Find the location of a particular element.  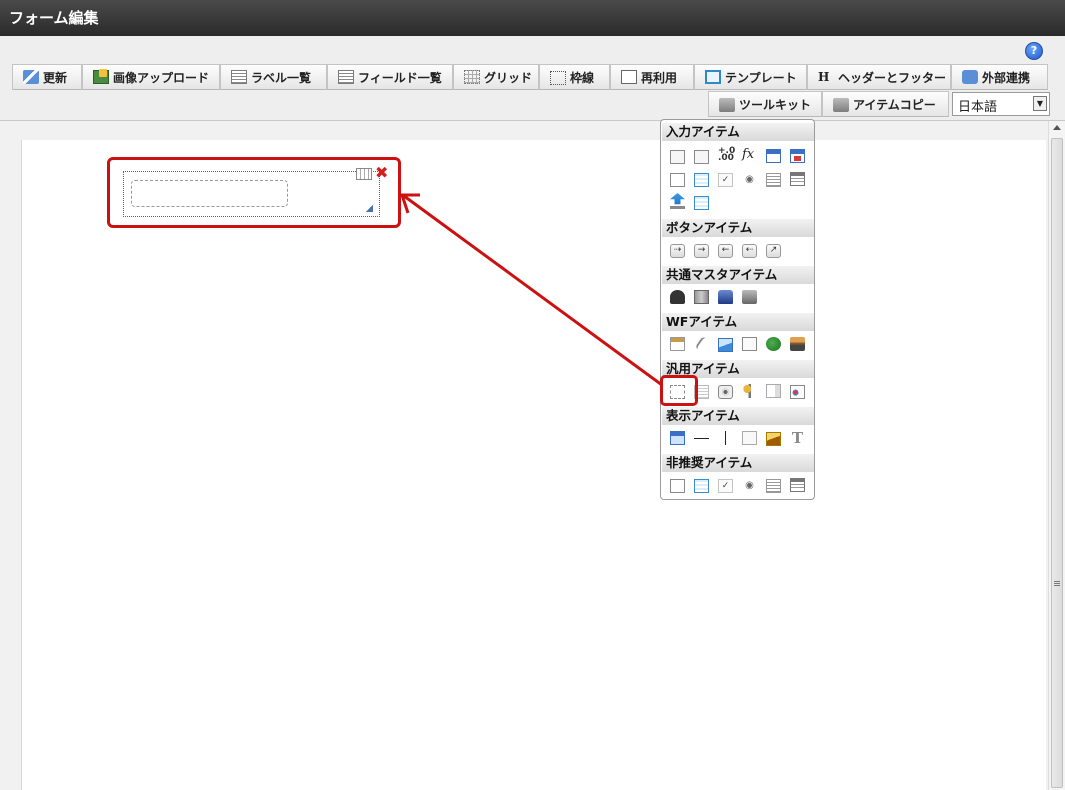

clipboard-icon is located at coordinates (677, 344).